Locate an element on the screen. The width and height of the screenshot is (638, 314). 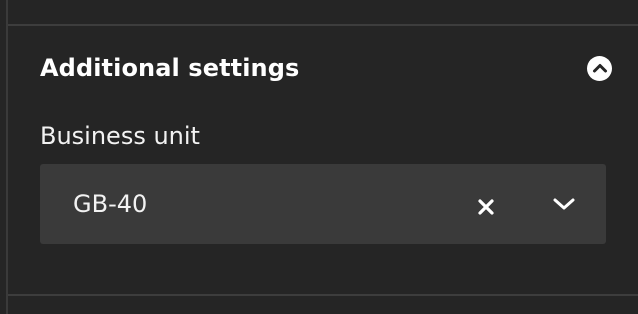
close-icon is located at coordinates (486, 207).